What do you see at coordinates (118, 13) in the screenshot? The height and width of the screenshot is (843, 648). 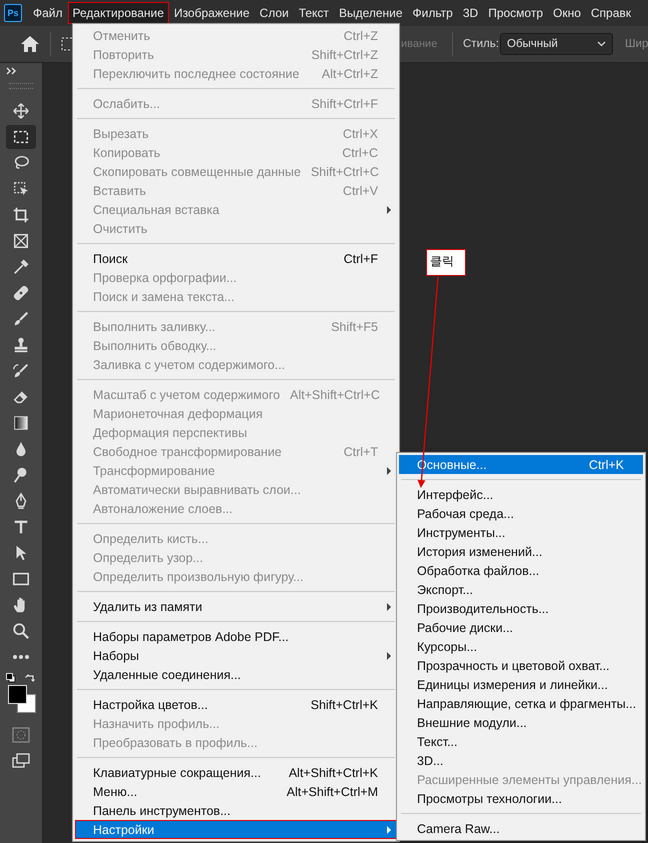 I see `menu-bar-item: Редактирование` at bounding box center [118, 13].